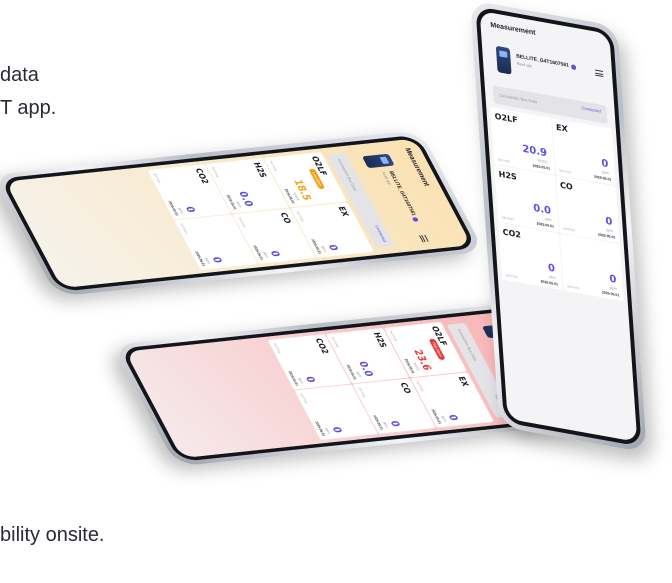 This screenshot has width=672, height=583. What do you see at coordinates (522, 140) in the screenshot?
I see `sensor-cell-o2lf: O2LF 20.9 %VOL Set Point 2025.05.01` at bounding box center [522, 140].